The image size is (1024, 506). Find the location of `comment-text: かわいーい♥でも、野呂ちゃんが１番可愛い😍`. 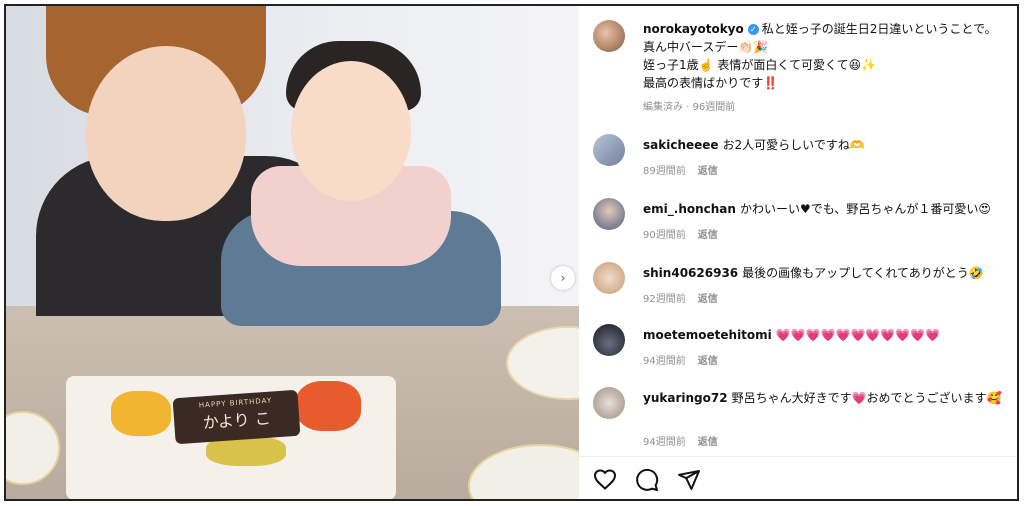

comment-text: かわいーい♥でも、野呂ちゃんが１番可愛い😍 is located at coordinates (865, 209).